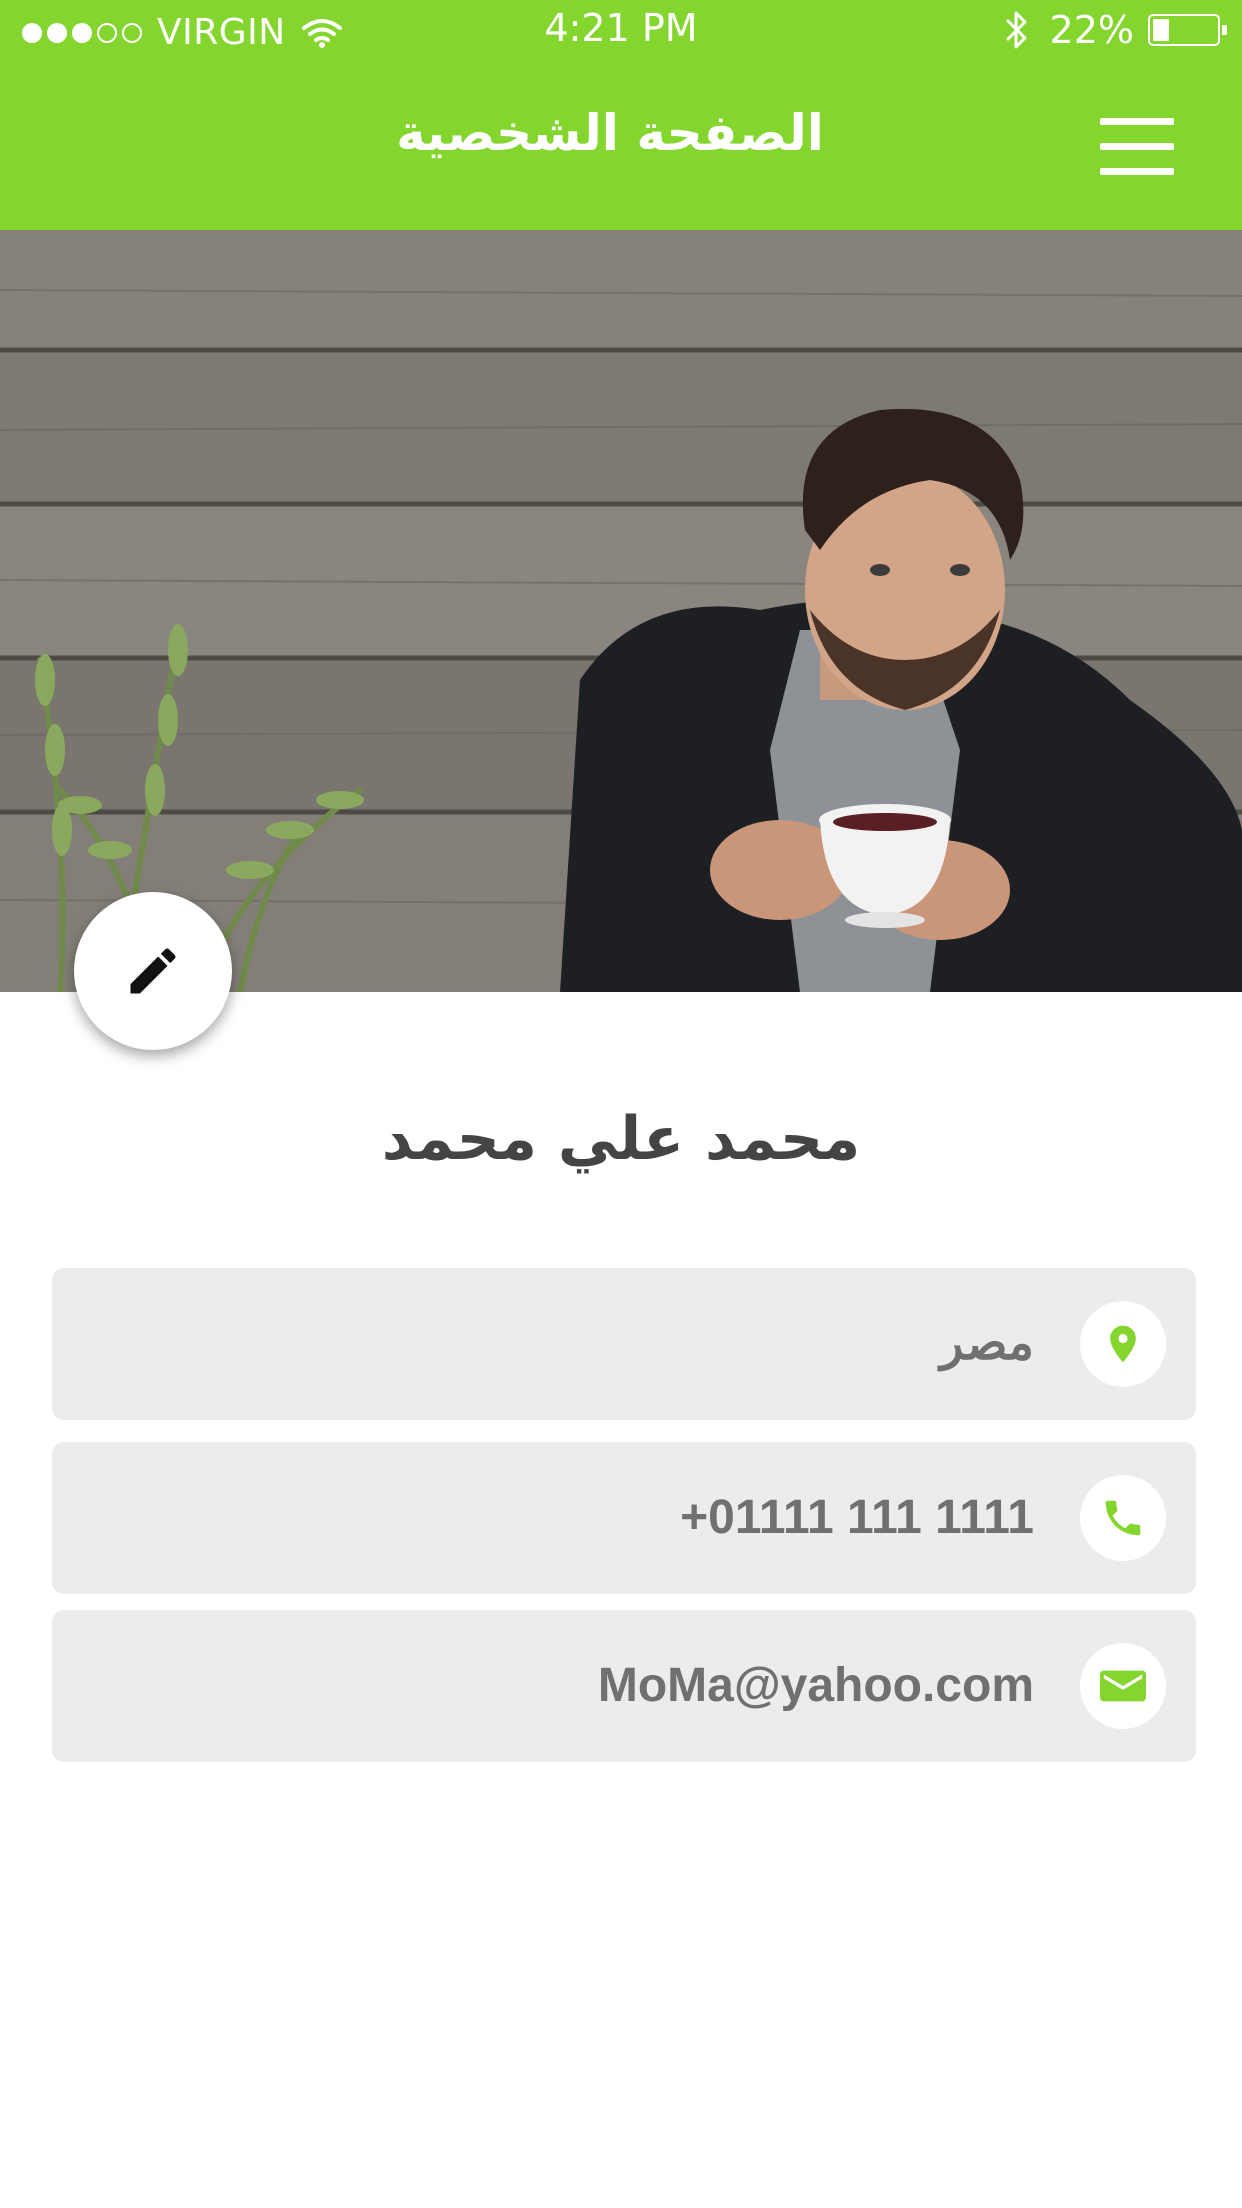 This screenshot has width=1242, height=2208. What do you see at coordinates (621, 30) in the screenshot?
I see `status-bar: VIRGIN 4:21 PM 22%` at bounding box center [621, 30].